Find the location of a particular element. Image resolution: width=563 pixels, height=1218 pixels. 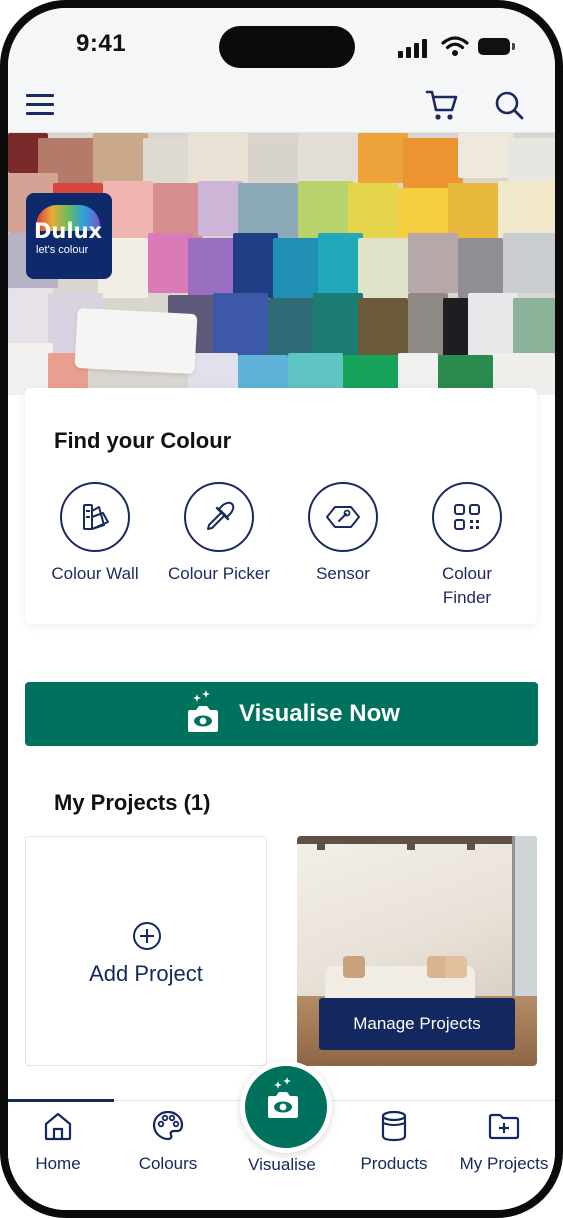

colour-wall-tool: Colour Wall is located at coordinates (95, 534).